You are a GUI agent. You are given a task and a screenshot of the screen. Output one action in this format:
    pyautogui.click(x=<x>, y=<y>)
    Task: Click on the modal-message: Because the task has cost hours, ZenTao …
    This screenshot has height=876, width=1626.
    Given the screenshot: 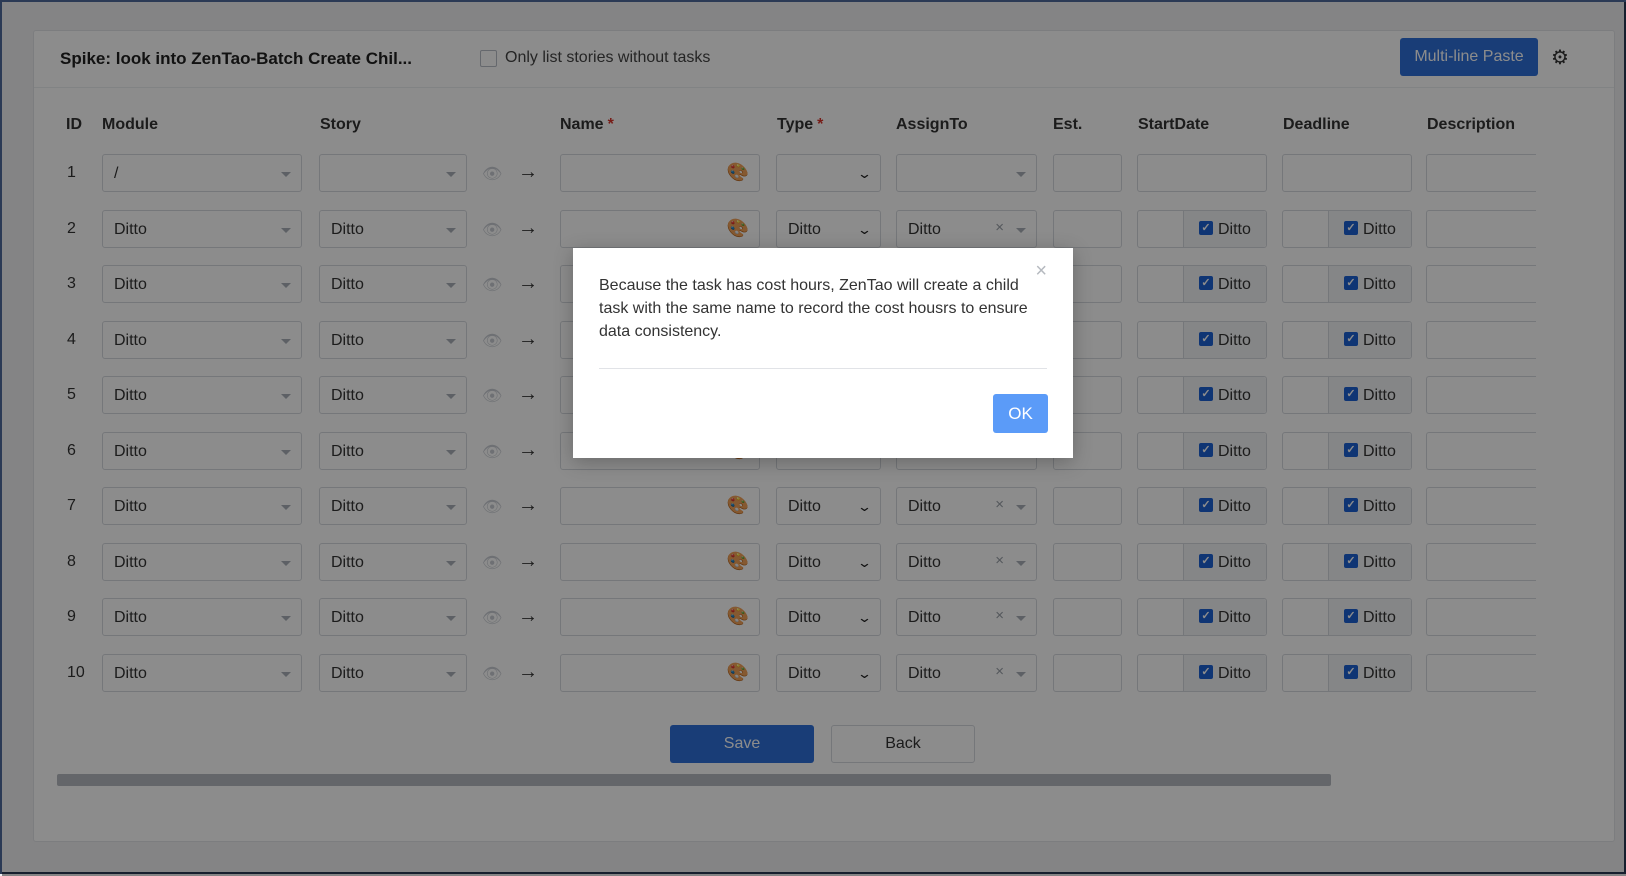 What is the action you would take?
    pyautogui.click(x=813, y=308)
    